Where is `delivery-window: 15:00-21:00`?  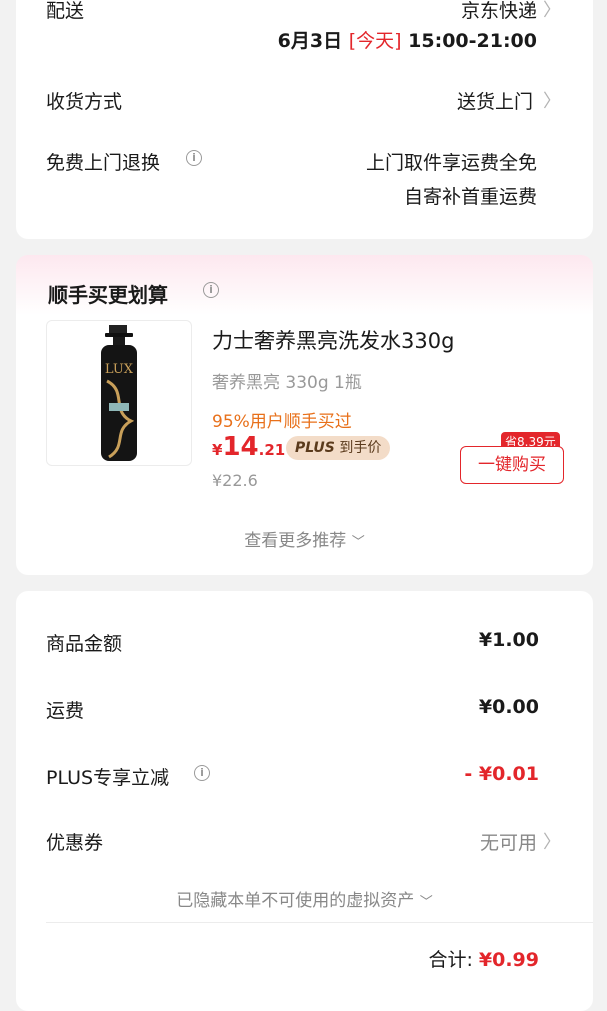
delivery-window: 15:00-21:00 is located at coordinates (472, 41).